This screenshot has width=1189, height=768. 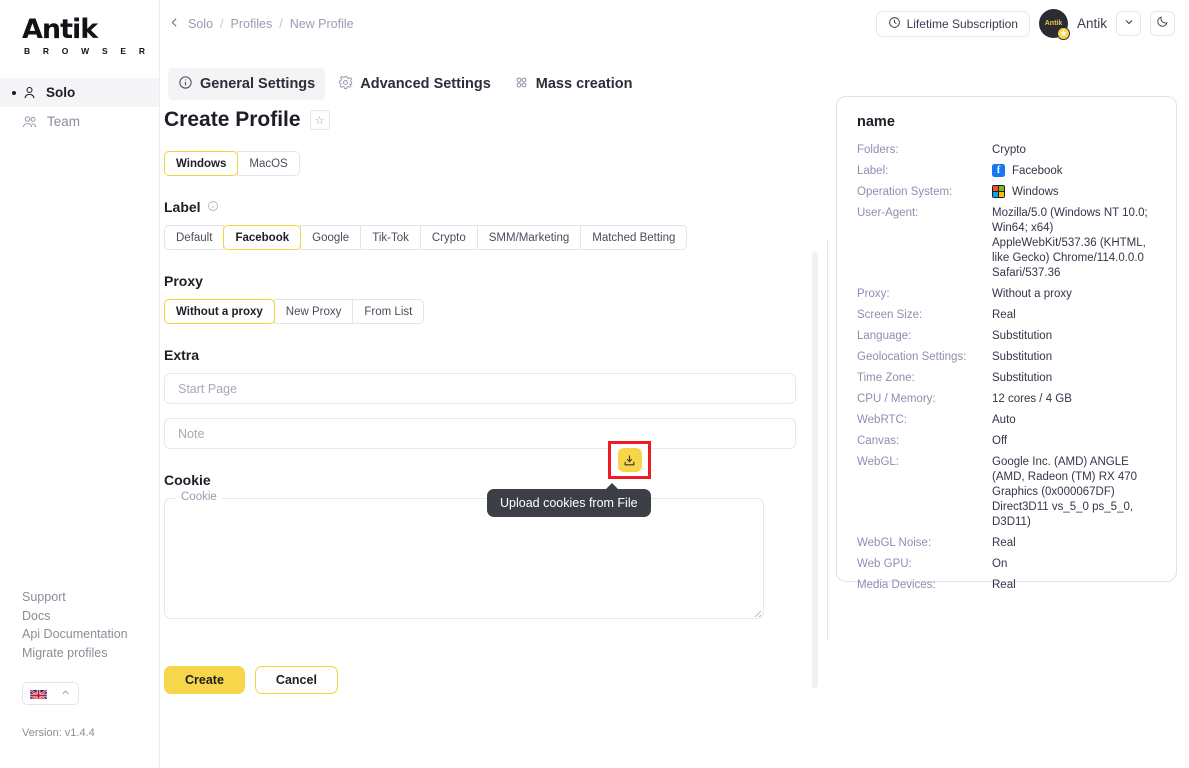 I want to click on label-option-crypto: Crypto, so click(x=448, y=237).